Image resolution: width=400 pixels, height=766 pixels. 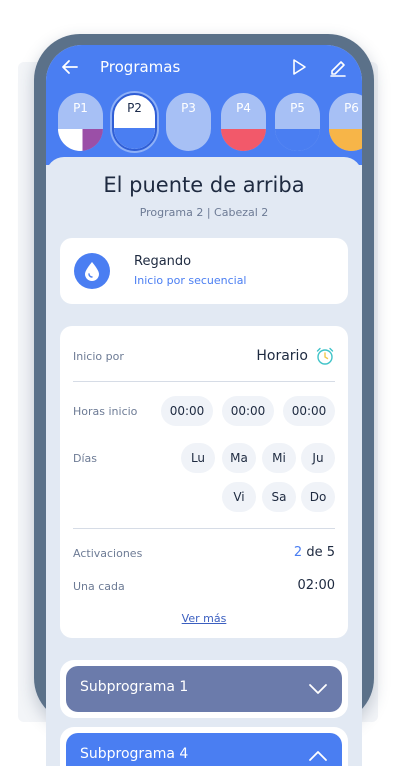 What do you see at coordinates (92, 271) in the screenshot?
I see `water-drop-icon` at bounding box center [92, 271].